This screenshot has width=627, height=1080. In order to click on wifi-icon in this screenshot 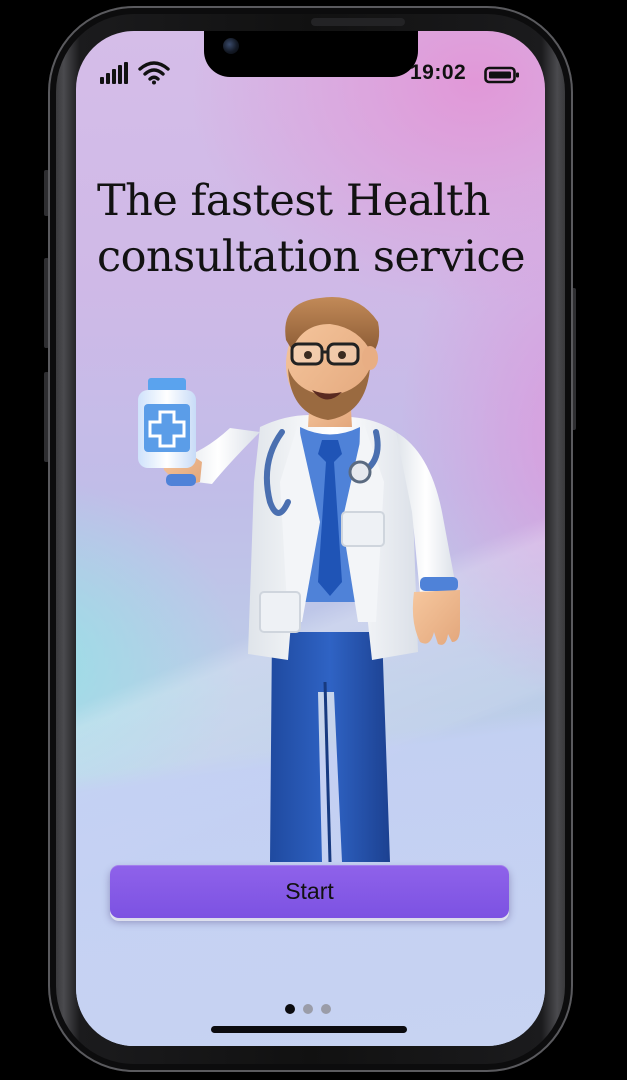, I will do `click(154, 73)`.